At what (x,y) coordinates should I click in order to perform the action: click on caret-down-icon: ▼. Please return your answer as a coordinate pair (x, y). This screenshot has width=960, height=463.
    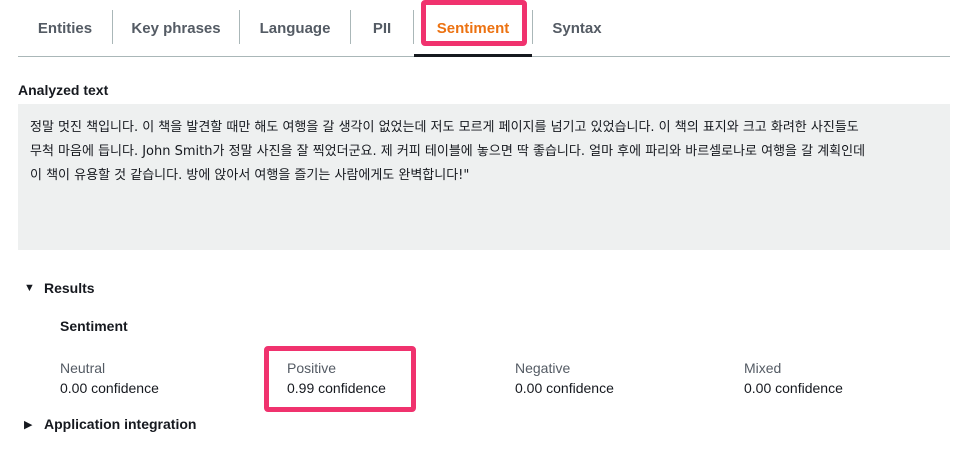
    Looking at the image, I should click on (29, 288).